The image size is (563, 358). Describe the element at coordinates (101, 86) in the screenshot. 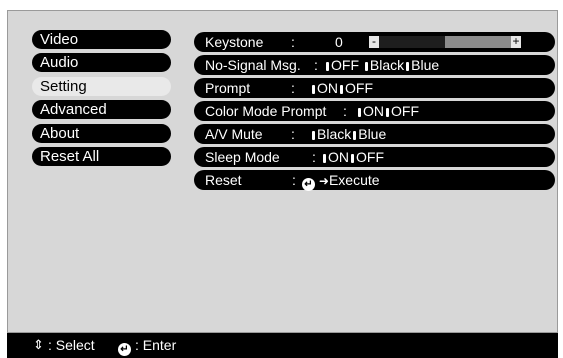

I see `menu-item-setting: Setting` at that location.